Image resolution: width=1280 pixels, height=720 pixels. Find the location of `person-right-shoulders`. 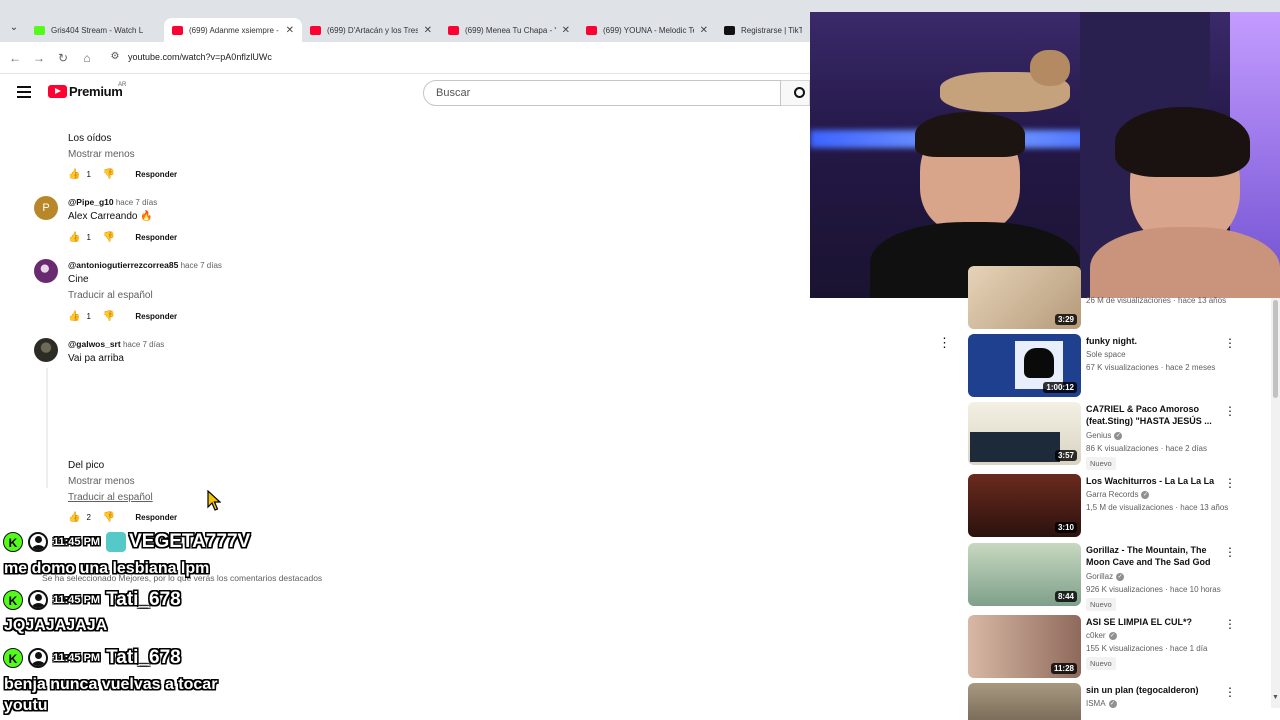

person-right-shoulders is located at coordinates (1185, 262).